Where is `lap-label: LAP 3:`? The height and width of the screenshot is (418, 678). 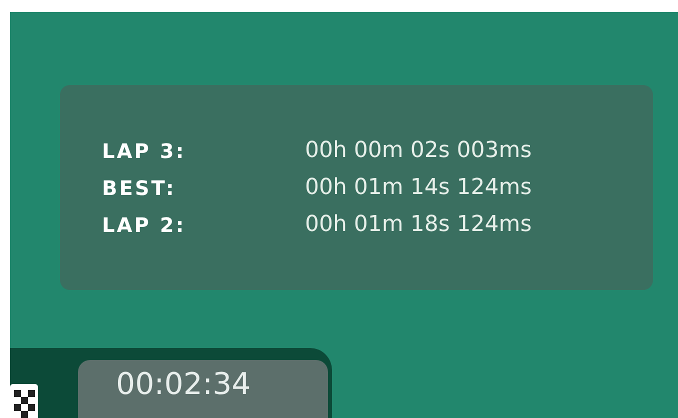
lap-label: LAP 3: is located at coordinates (144, 151).